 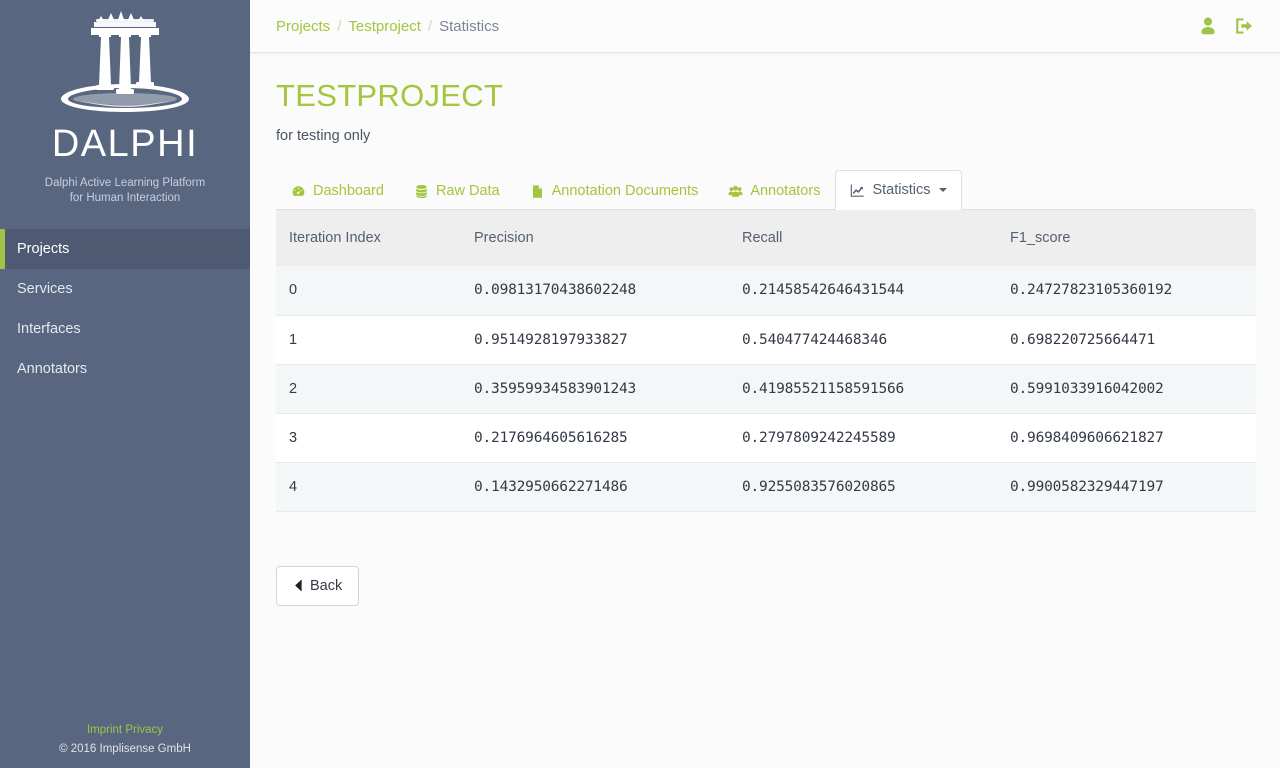 What do you see at coordinates (1091, 290) in the screenshot?
I see `cell-f1-score: 0.24727823105360192` at bounding box center [1091, 290].